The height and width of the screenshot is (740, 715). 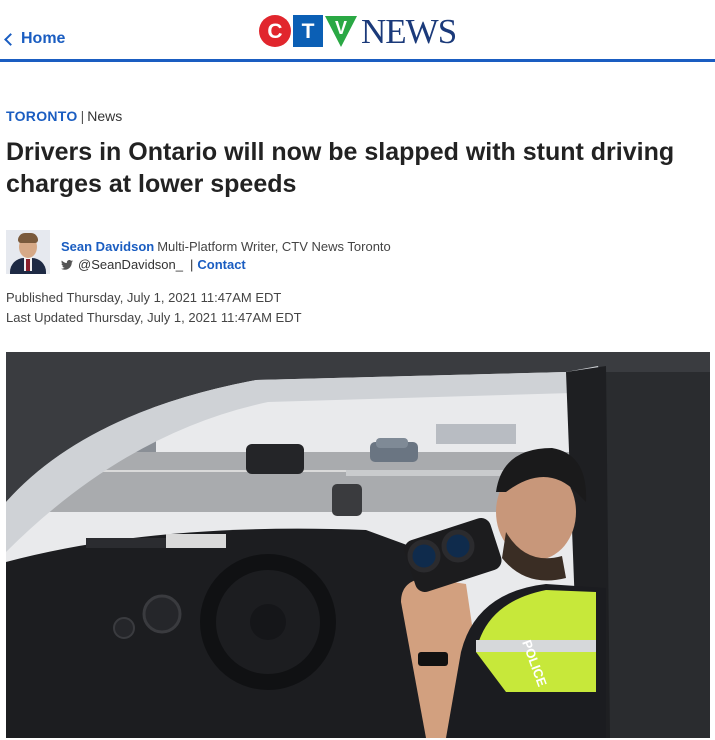 I want to click on author-name-link: Sean Davidson, so click(x=107, y=246).